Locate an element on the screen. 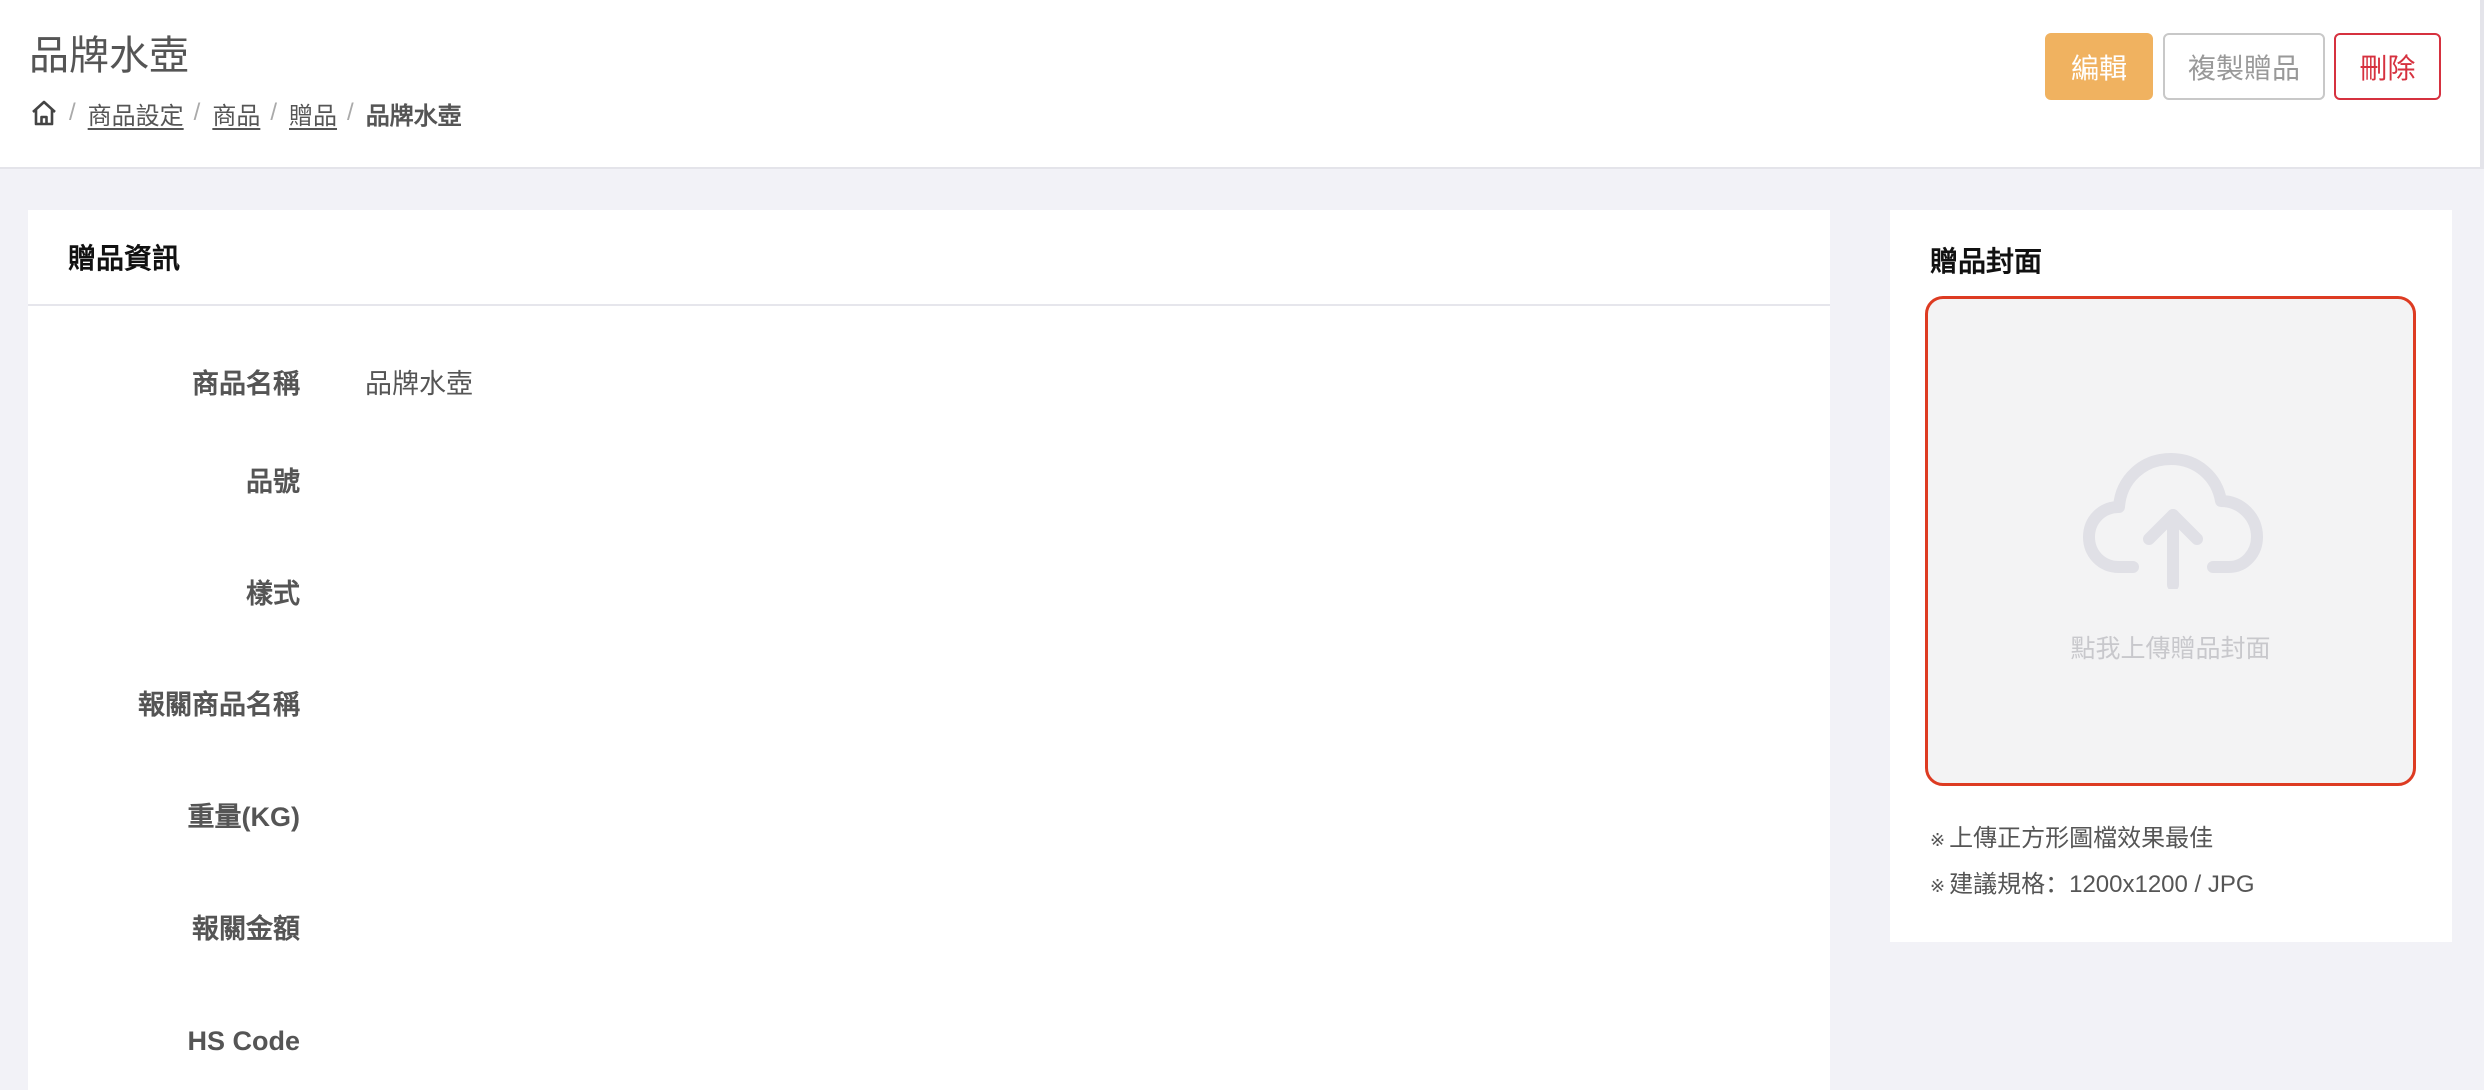  cloud-upload-icon is located at coordinates (2173, 520).